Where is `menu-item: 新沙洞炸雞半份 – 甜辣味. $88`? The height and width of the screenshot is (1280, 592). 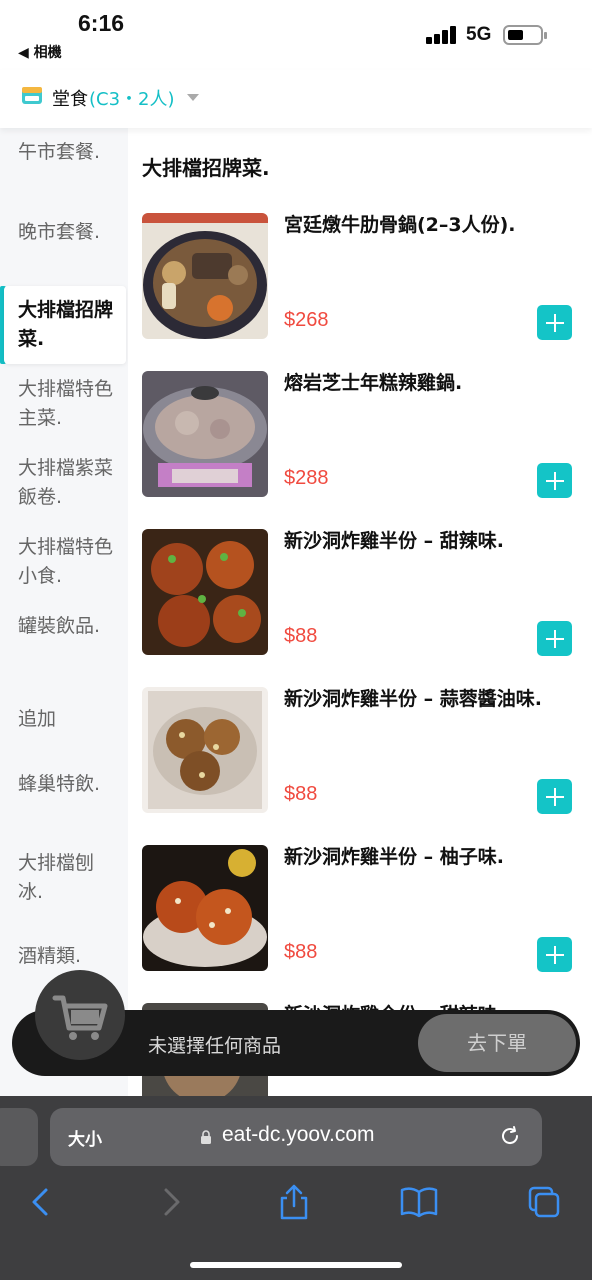 menu-item: 新沙洞炸雞半份 – 甜辣味. $88 is located at coordinates (360, 593).